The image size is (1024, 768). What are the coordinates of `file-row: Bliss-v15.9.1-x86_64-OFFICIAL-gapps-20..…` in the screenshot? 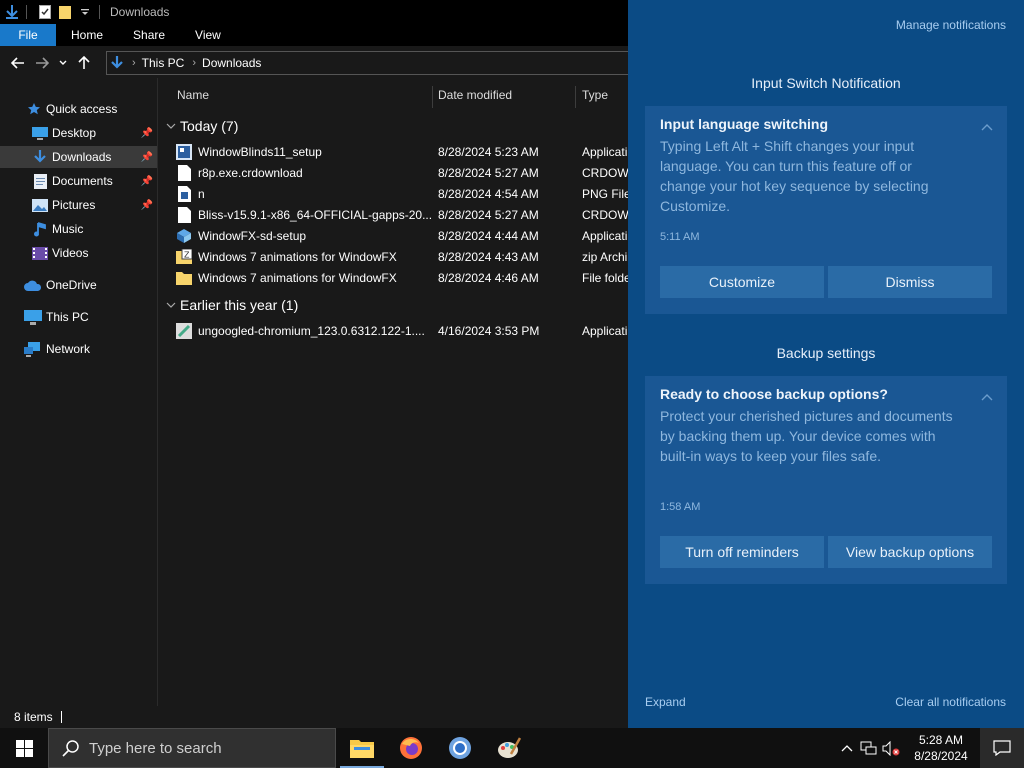 It's located at (402, 214).